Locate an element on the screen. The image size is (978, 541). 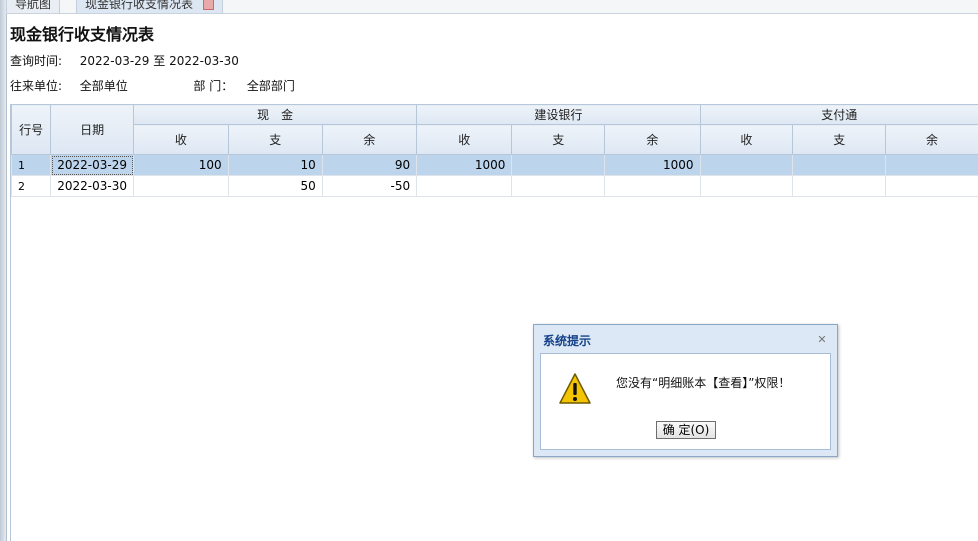
header-ccb-in: 收 is located at coordinates (464, 139).